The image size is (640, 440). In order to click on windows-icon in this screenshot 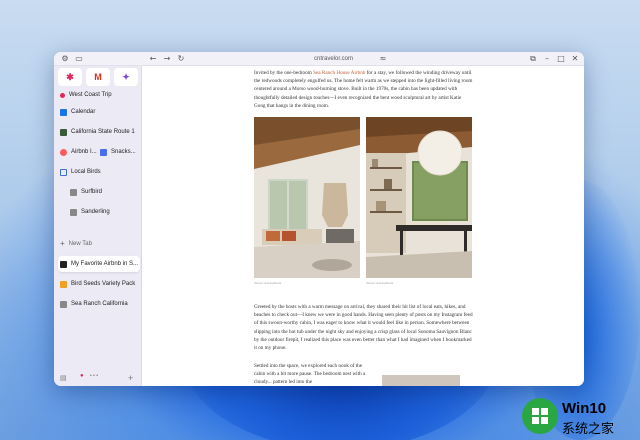, I will do `click(540, 416)`.